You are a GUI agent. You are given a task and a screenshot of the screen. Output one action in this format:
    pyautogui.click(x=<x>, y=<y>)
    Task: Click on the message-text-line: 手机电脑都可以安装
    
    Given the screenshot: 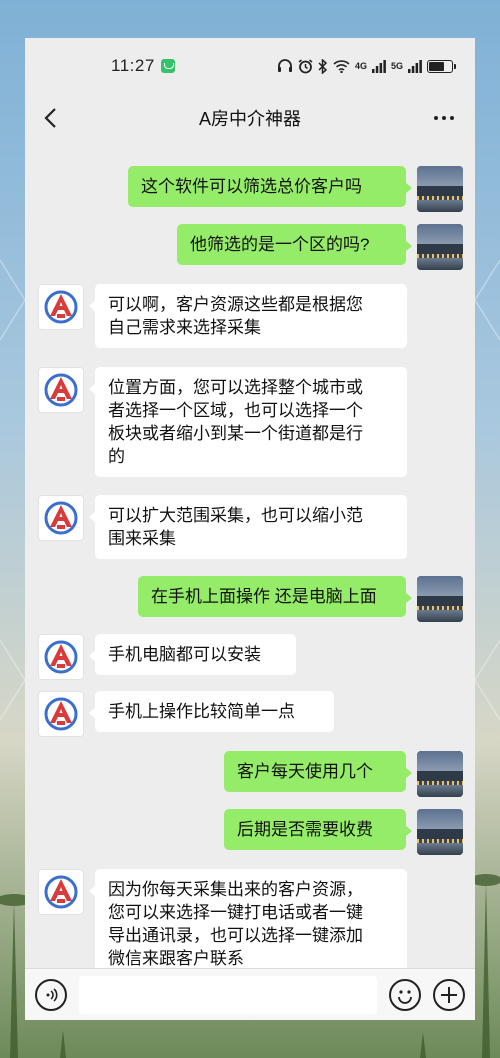 What is the action you would take?
    pyautogui.click(x=184, y=654)
    